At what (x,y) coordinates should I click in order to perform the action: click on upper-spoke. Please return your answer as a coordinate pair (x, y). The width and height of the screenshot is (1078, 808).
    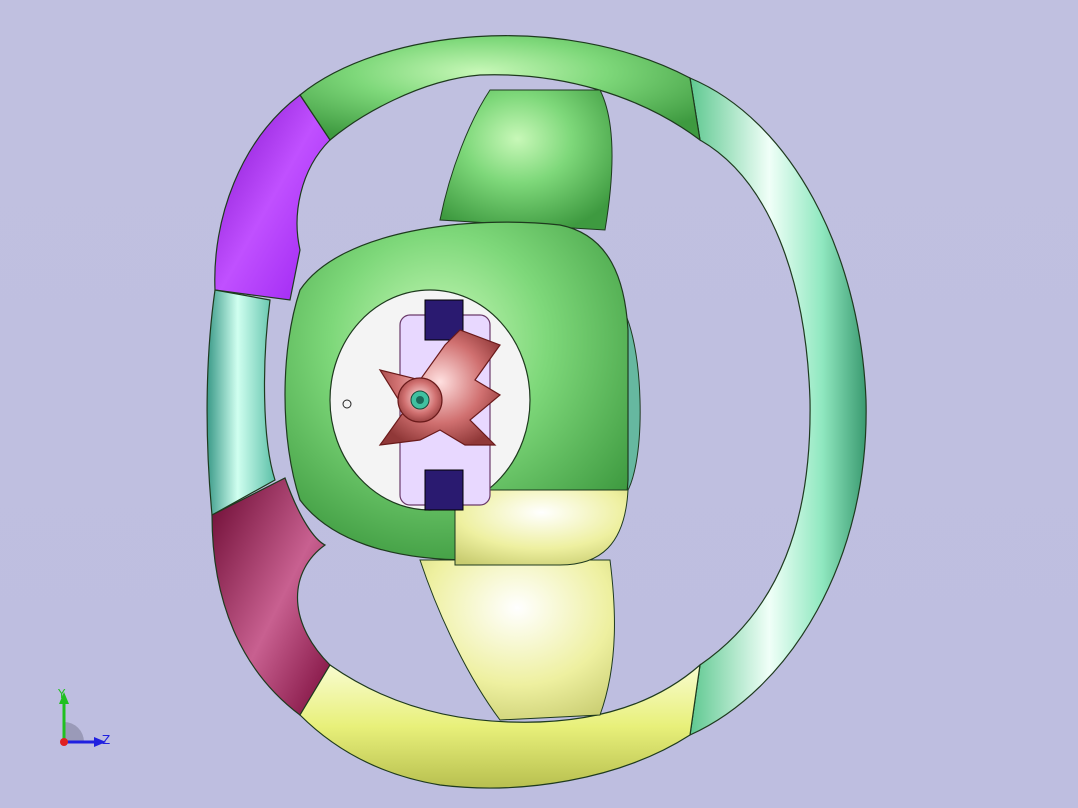
    Looking at the image, I should click on (526, 160).